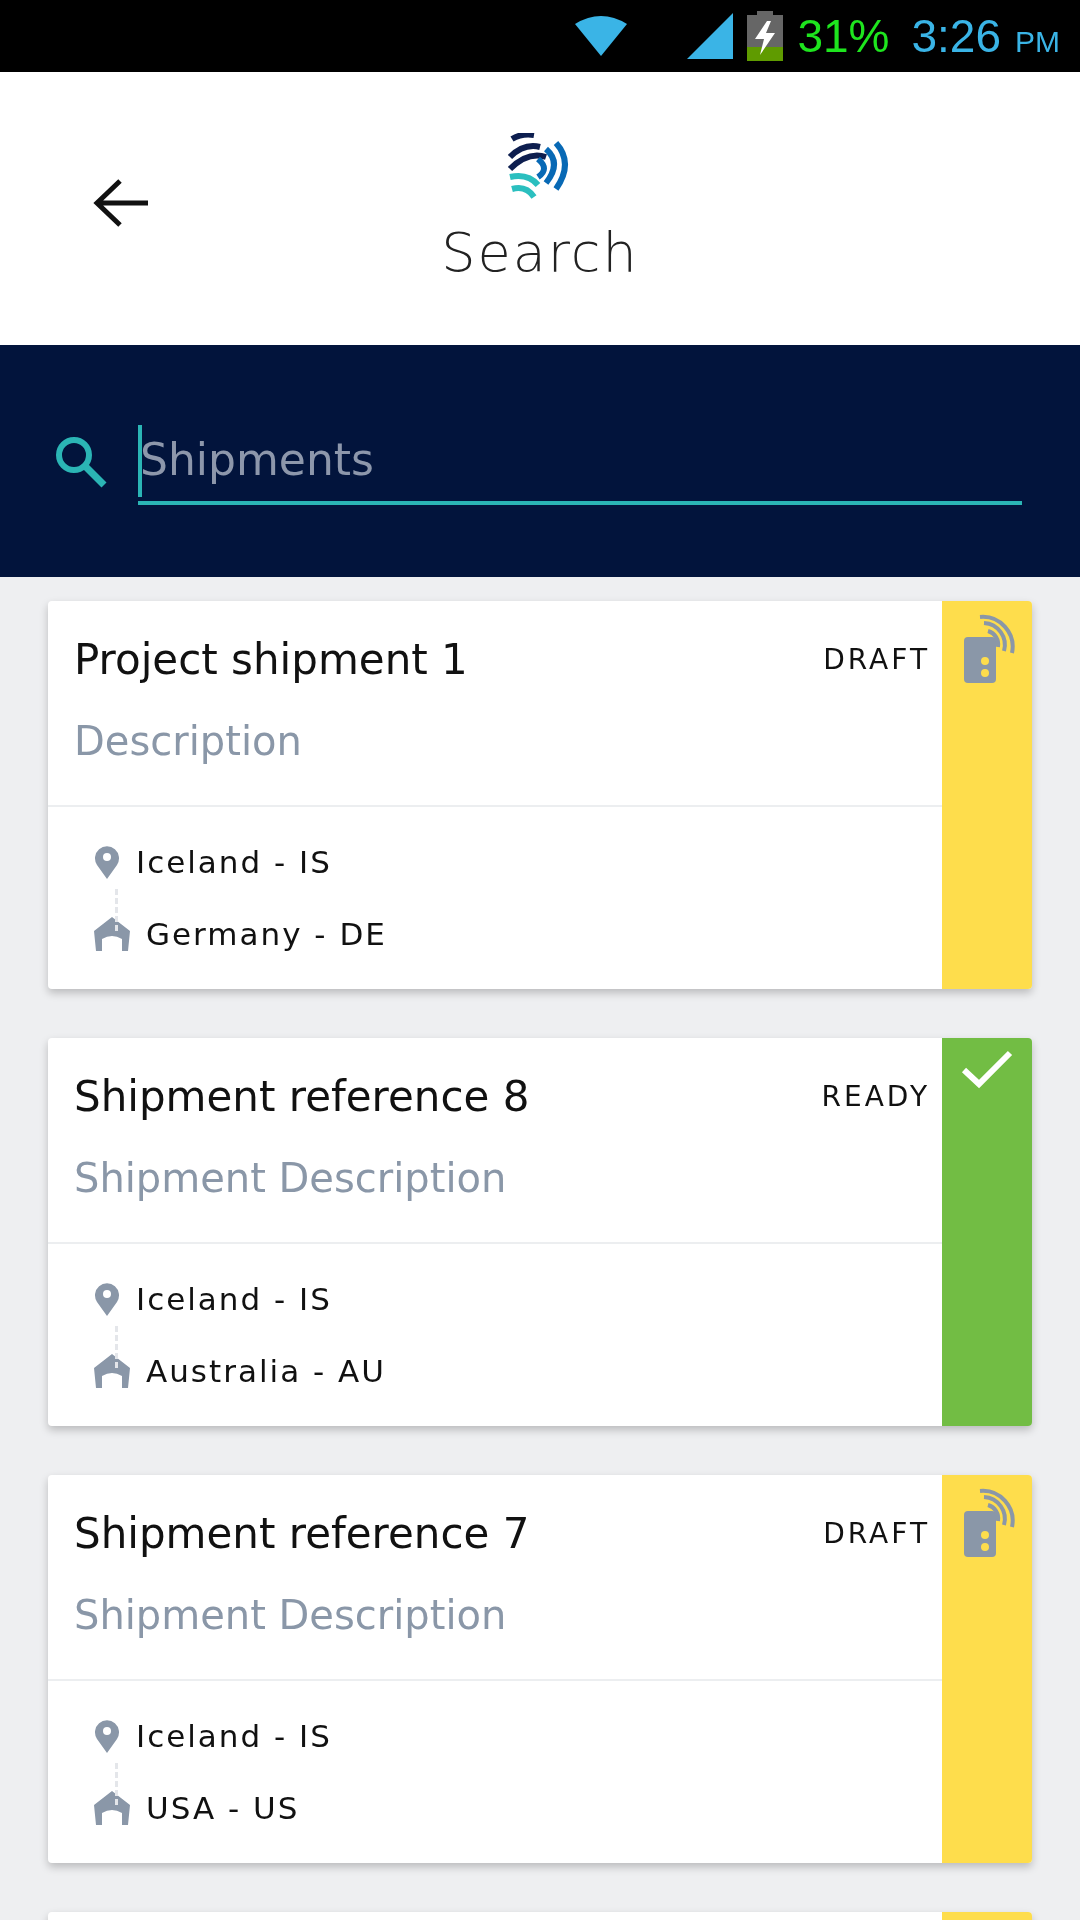 The height and width of the screenshot is (1920, 1080). I want to click on battery-charging-icon, so click(765, 36).